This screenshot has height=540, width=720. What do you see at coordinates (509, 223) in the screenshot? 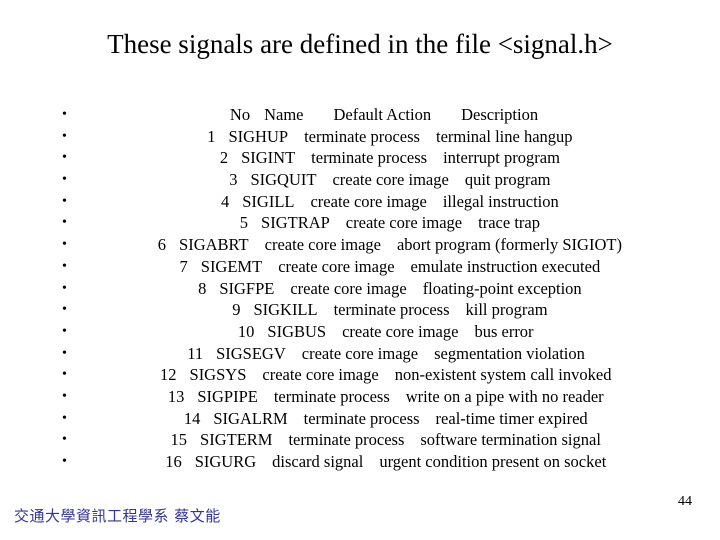
I see `cell-description: trace trap` at bounding box center [509, 223].